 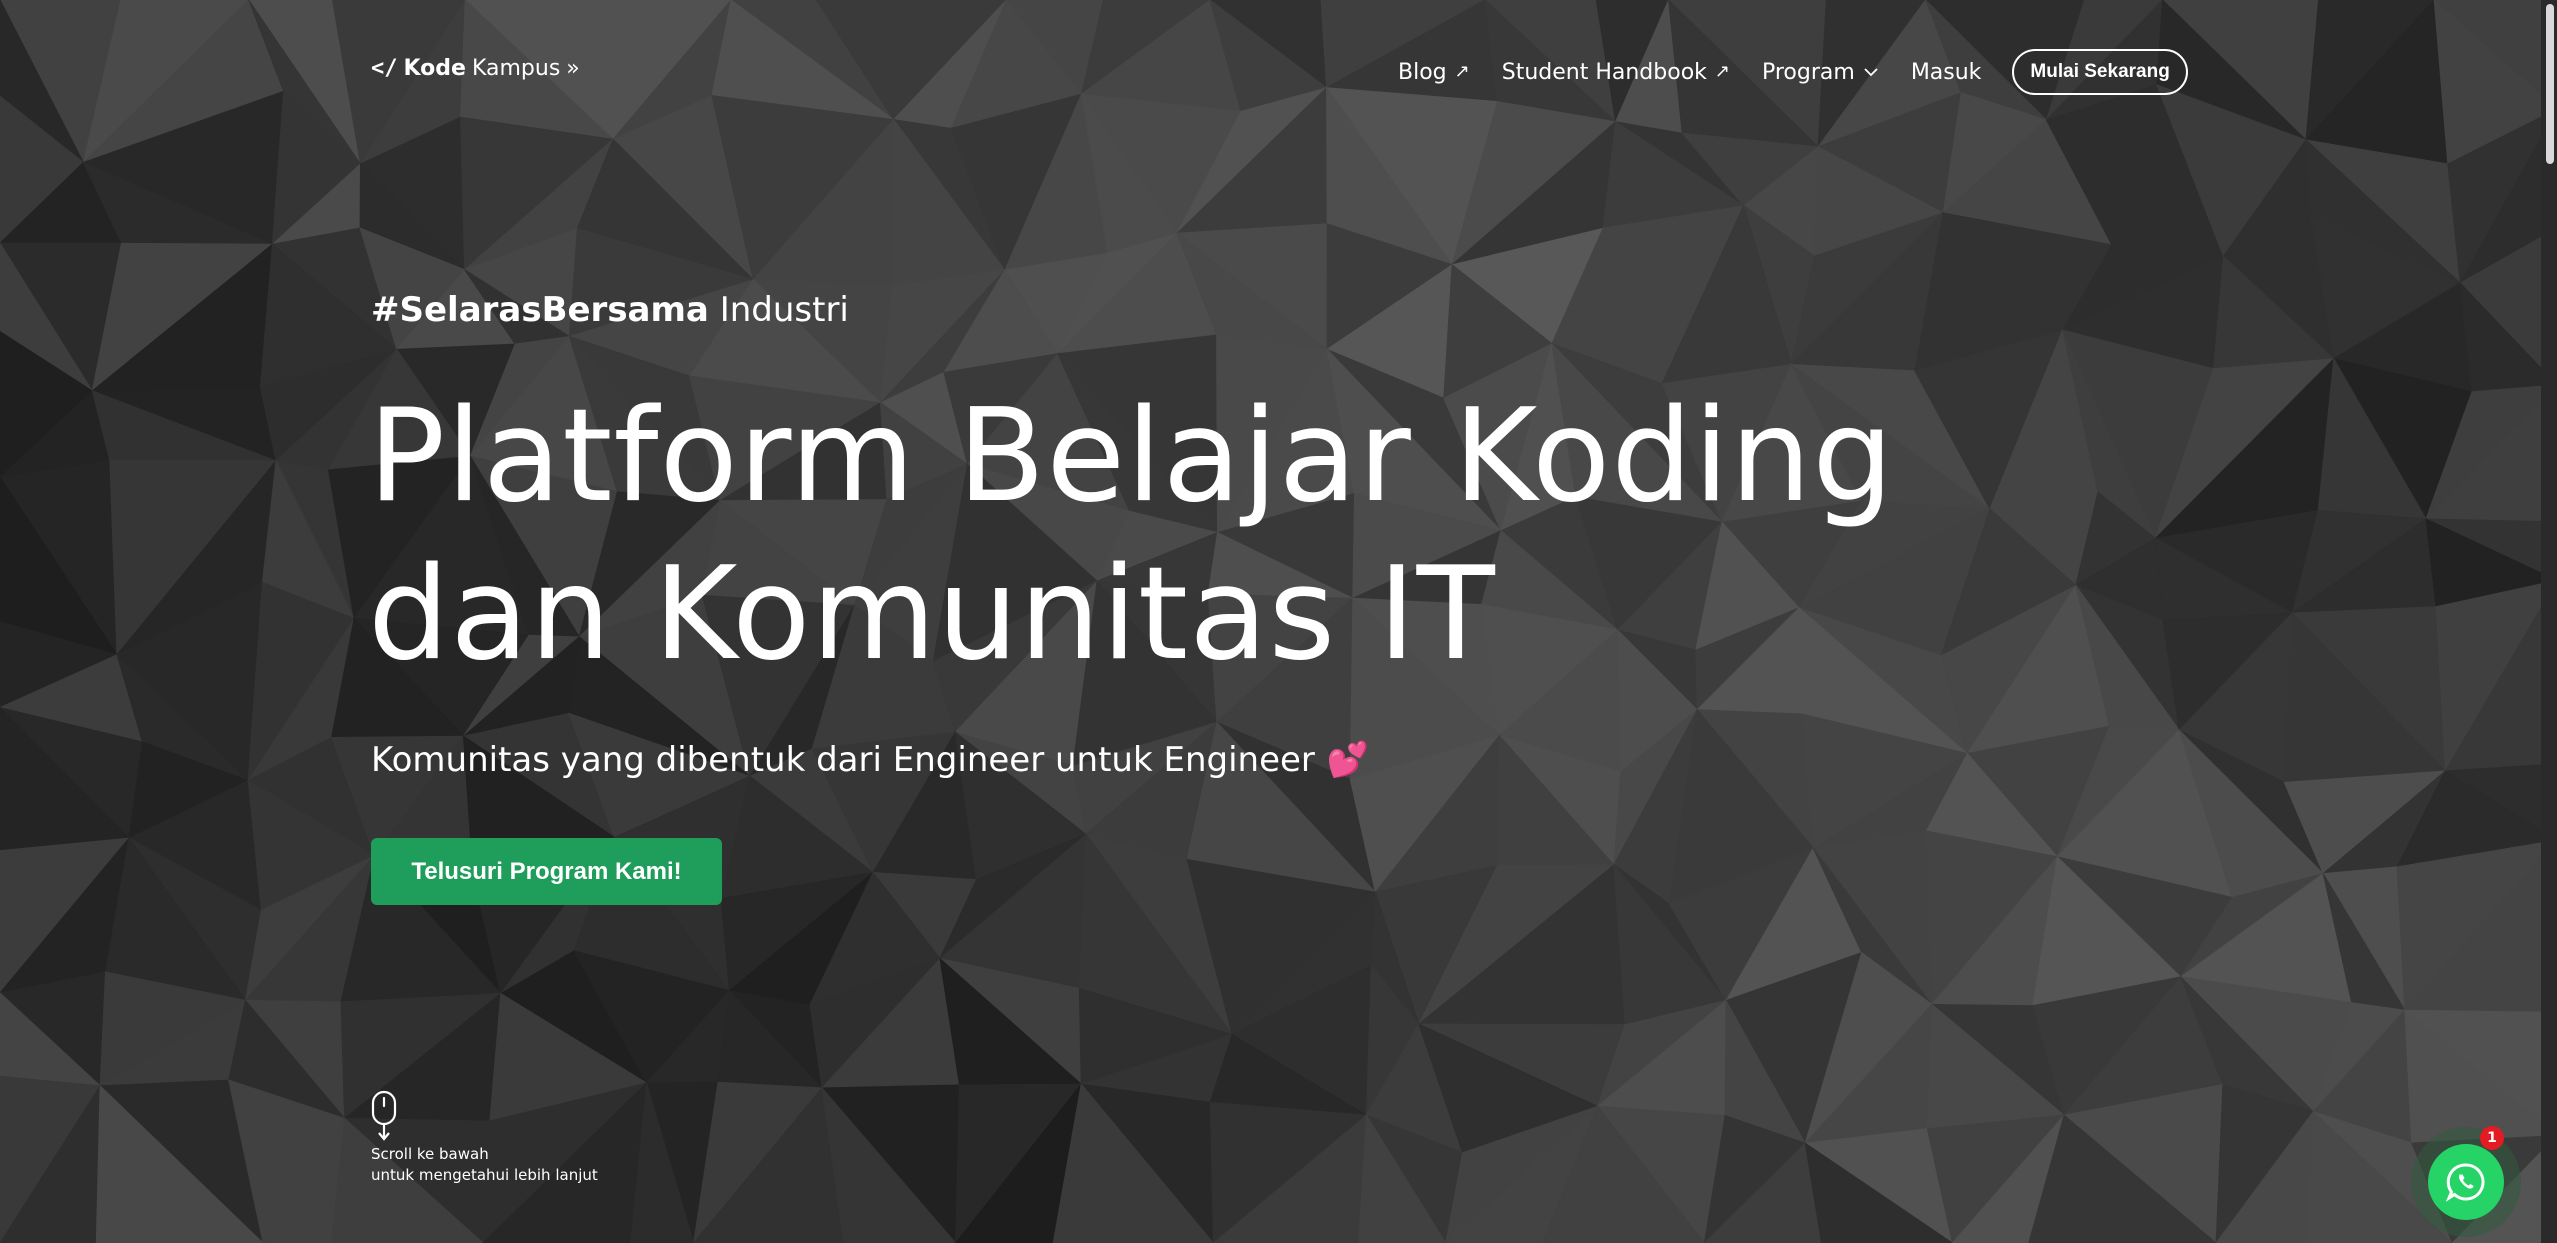 What do you see at coordinates (784, 310) in the screenshot?
I see `tagline-rest: Industri` at bounding box center [784, 310].